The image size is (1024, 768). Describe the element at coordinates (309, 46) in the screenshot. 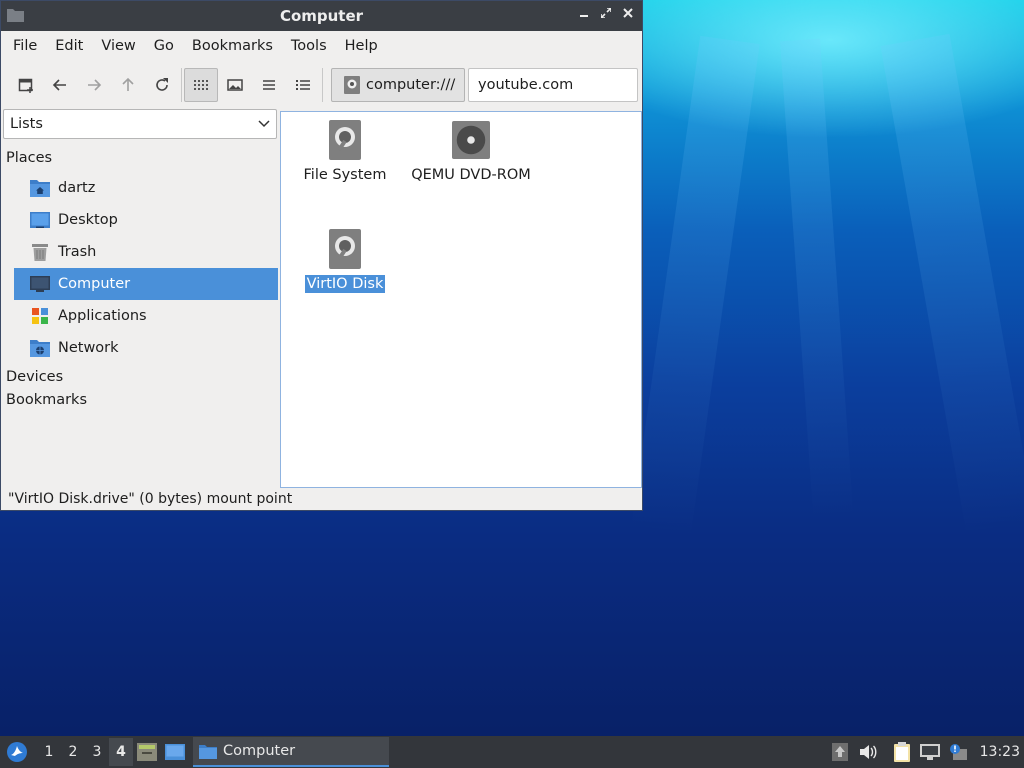

I see `menu-tools: Tools` at that location.